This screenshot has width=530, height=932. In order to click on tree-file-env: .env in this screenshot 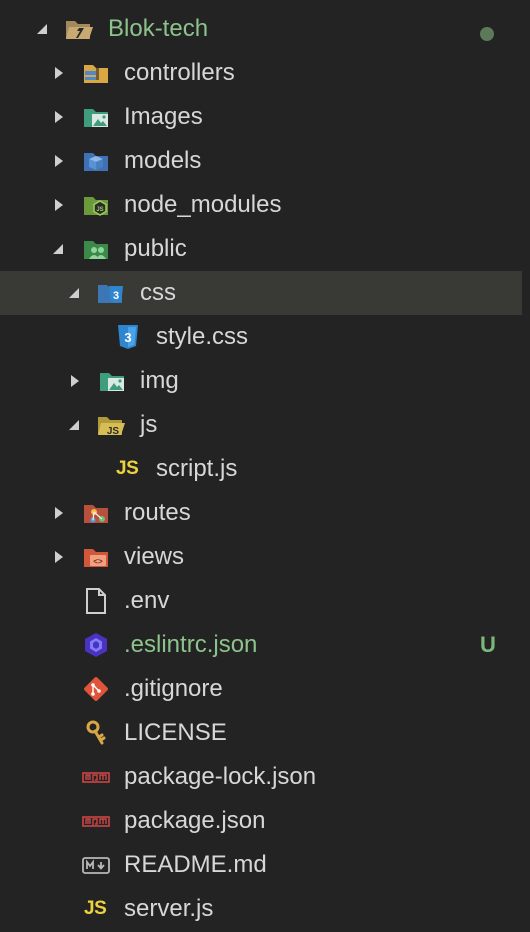, I will do `click(261, 601)`.